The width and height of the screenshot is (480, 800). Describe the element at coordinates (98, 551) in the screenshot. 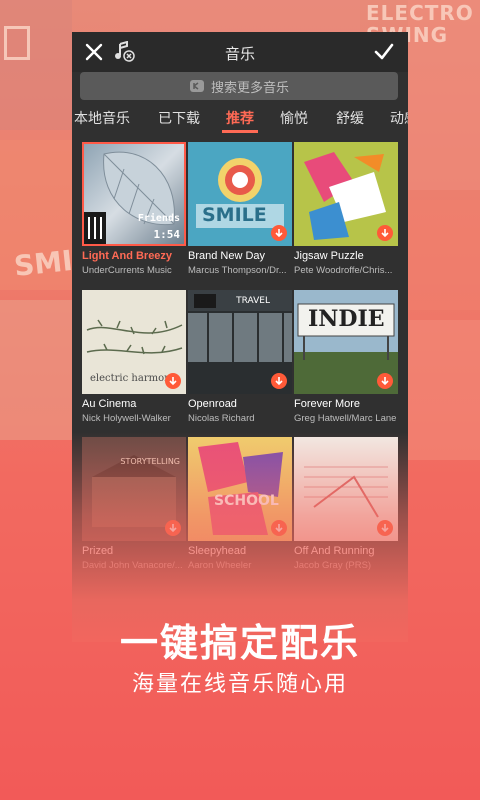

I see `track-title: Prized` at that location.